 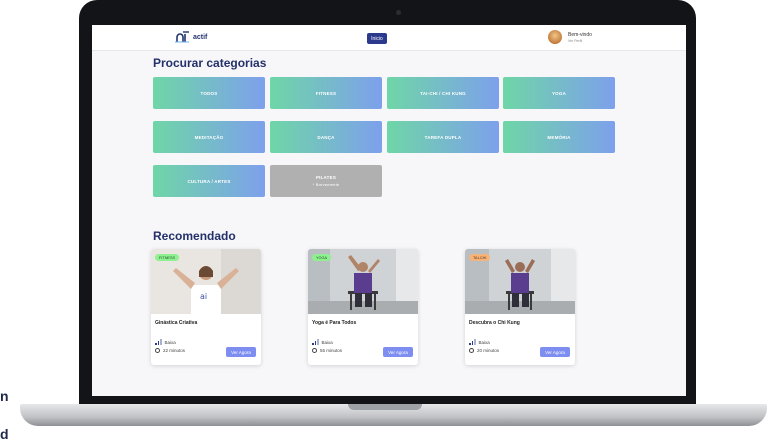 I want to click on category-tarefa-dupla: TAREFA DUPLA, so click(x=443, y=137).